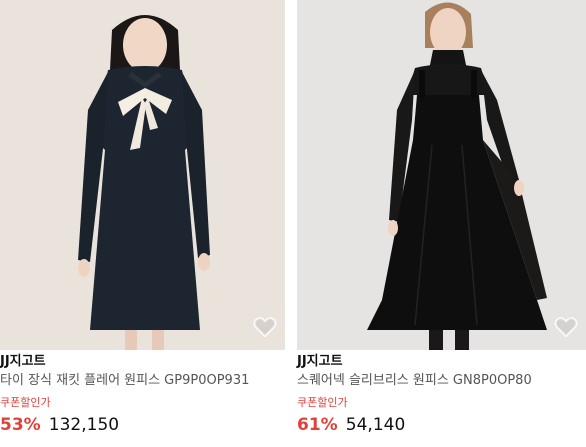  I want to click on price-row: 53% 132,150, so click(142, 425).